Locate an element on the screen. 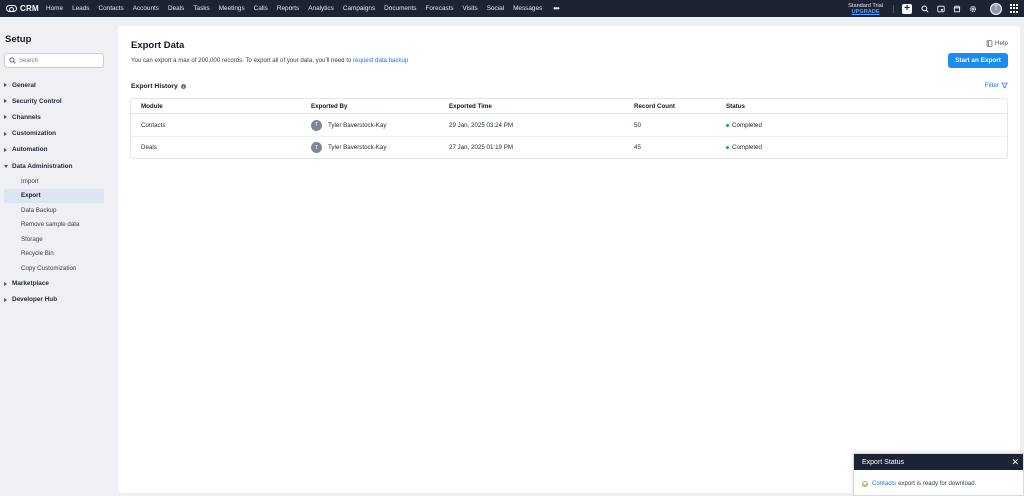  start-export-button: Start an Export is located at coordinates (978, 60).